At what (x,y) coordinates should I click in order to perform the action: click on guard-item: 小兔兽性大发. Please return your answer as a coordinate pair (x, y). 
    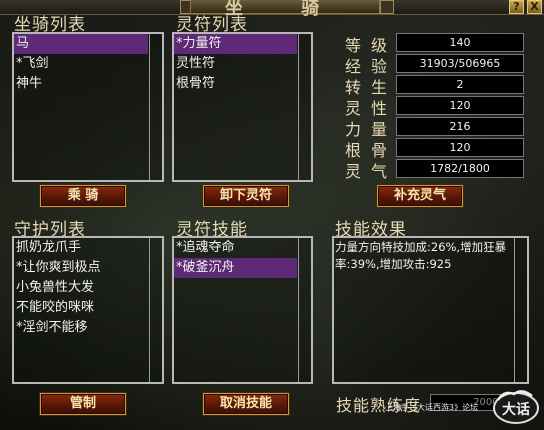
    Looking at the image, I should click on (81, 288).